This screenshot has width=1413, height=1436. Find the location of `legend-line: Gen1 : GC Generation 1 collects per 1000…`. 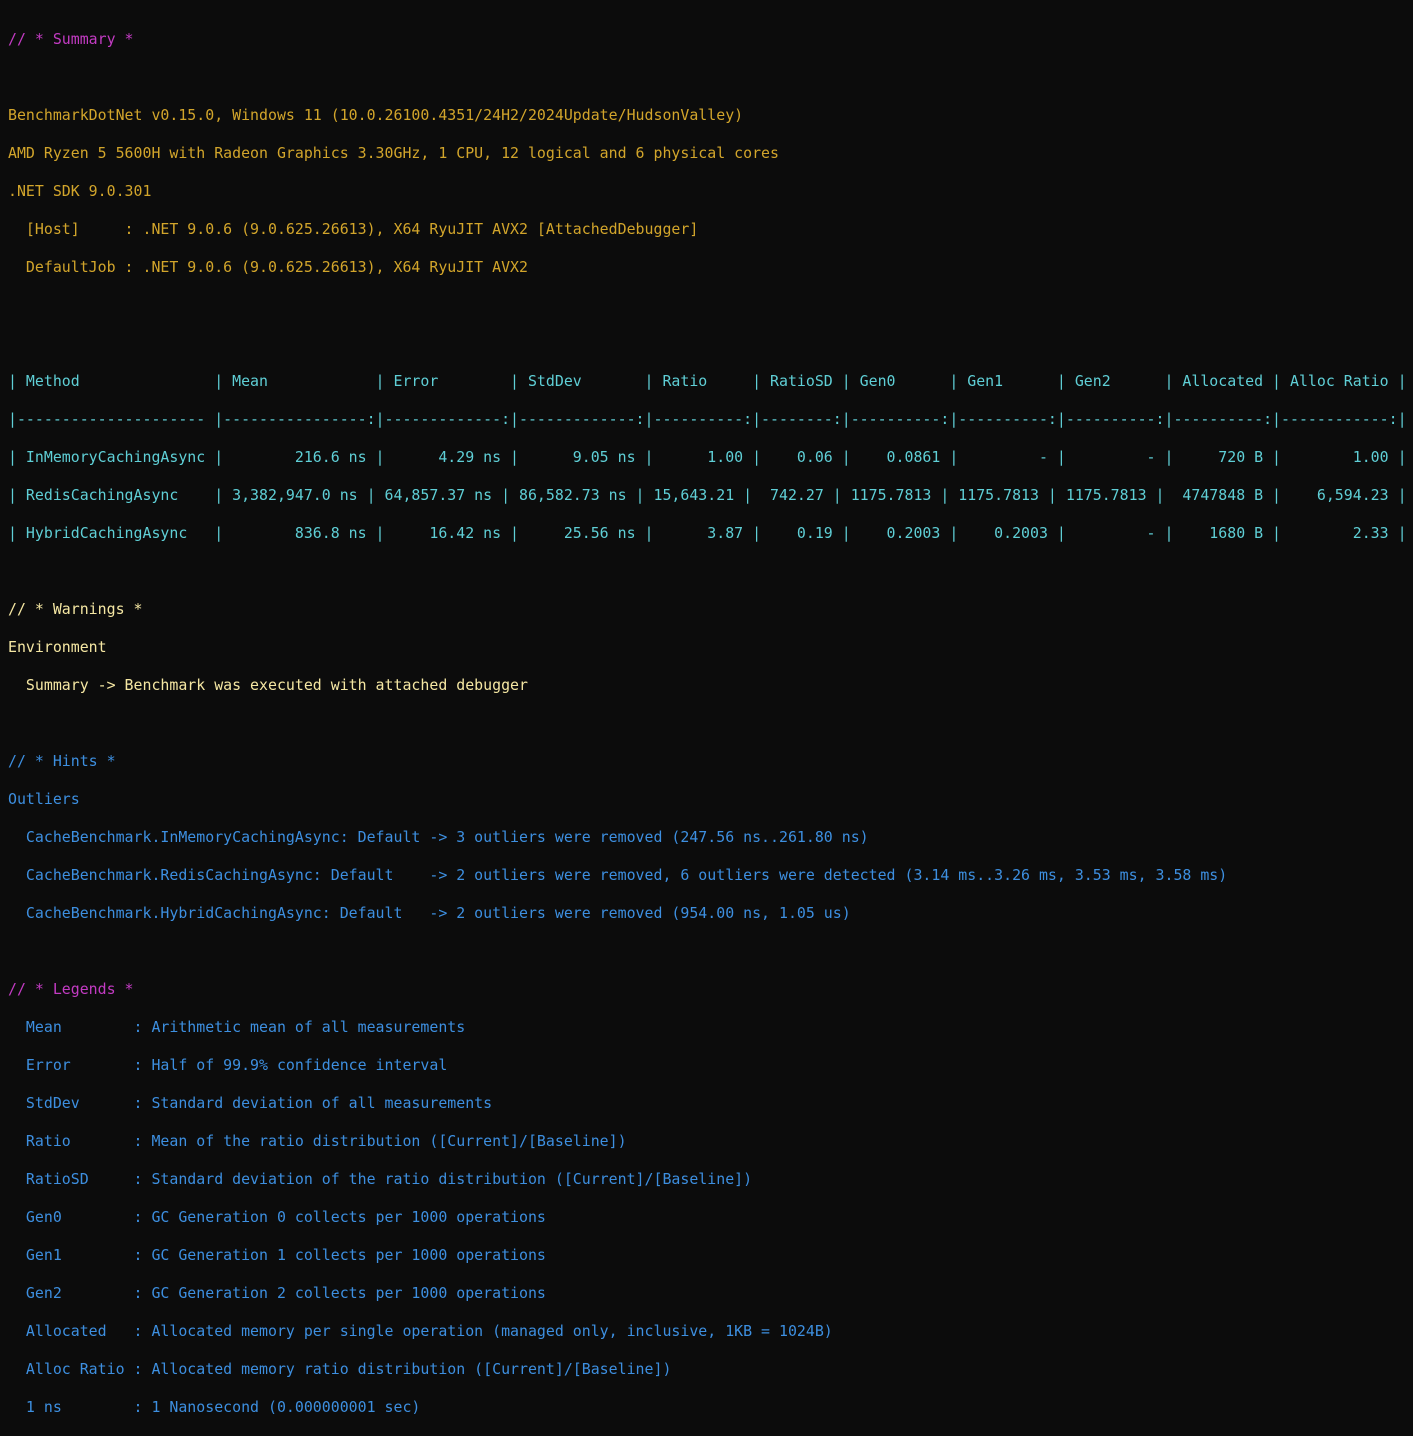

legend-line: Gen1 : GC Generation 1 collects per 1000… is located at coordinates (277, 1255).